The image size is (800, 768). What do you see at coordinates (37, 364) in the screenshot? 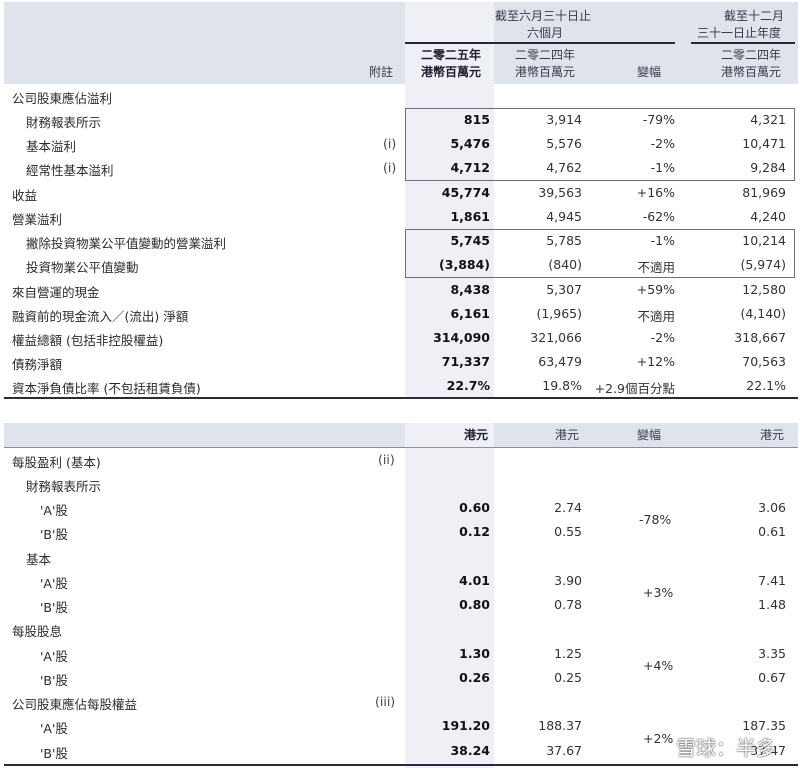
I see `row-label: 債務淨額` at bounding box center [37, 364].